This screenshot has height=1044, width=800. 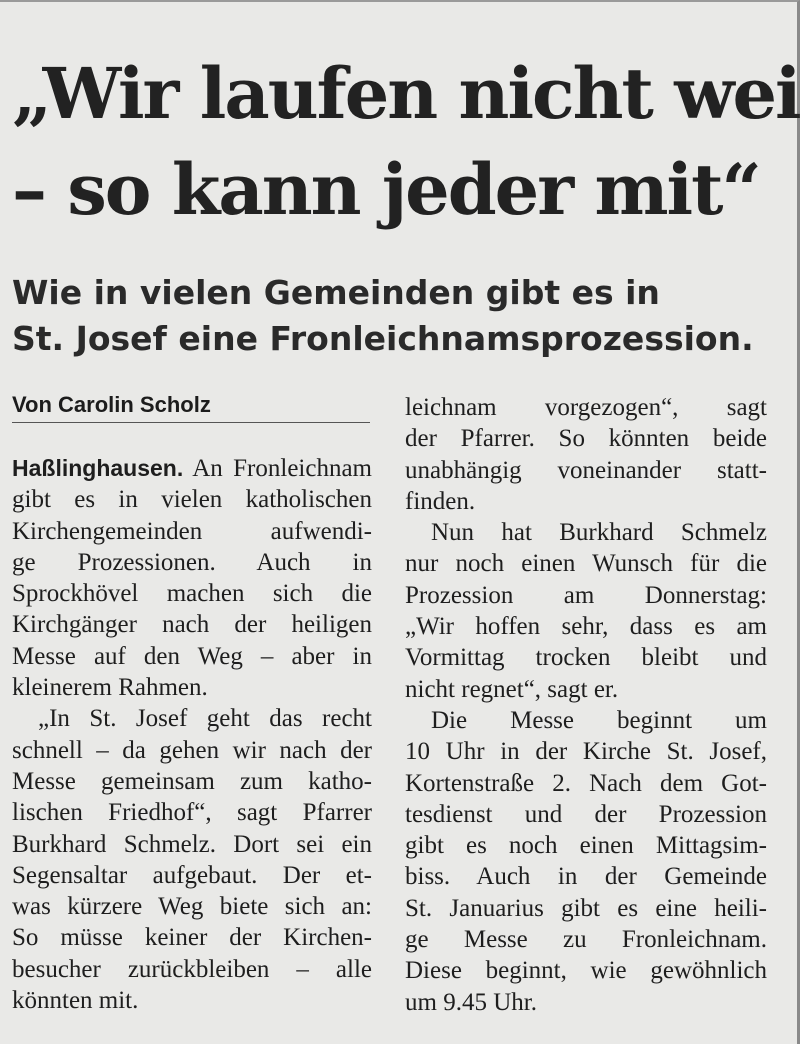 I want to click on text-line: Vormittag trocken bleibt und, so click(x=586, y=658).